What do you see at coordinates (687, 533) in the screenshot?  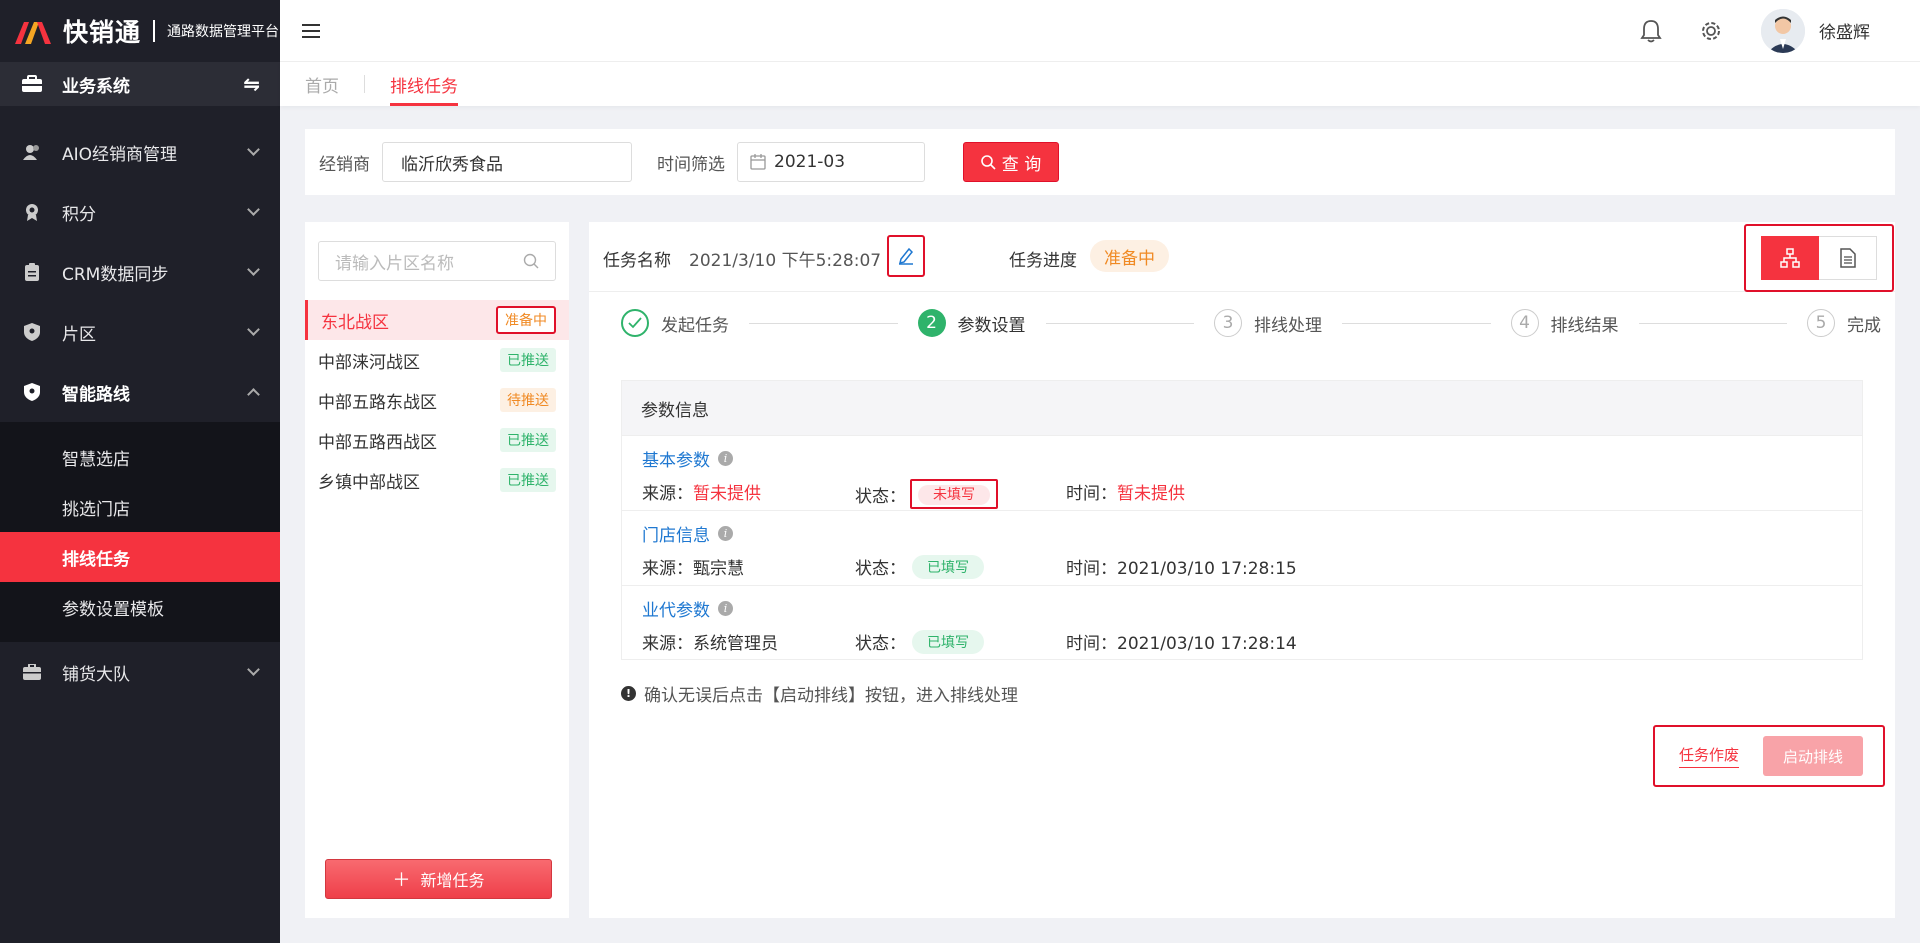 I see `param-title: 门店信息 i` at bounding box center [687, 533].